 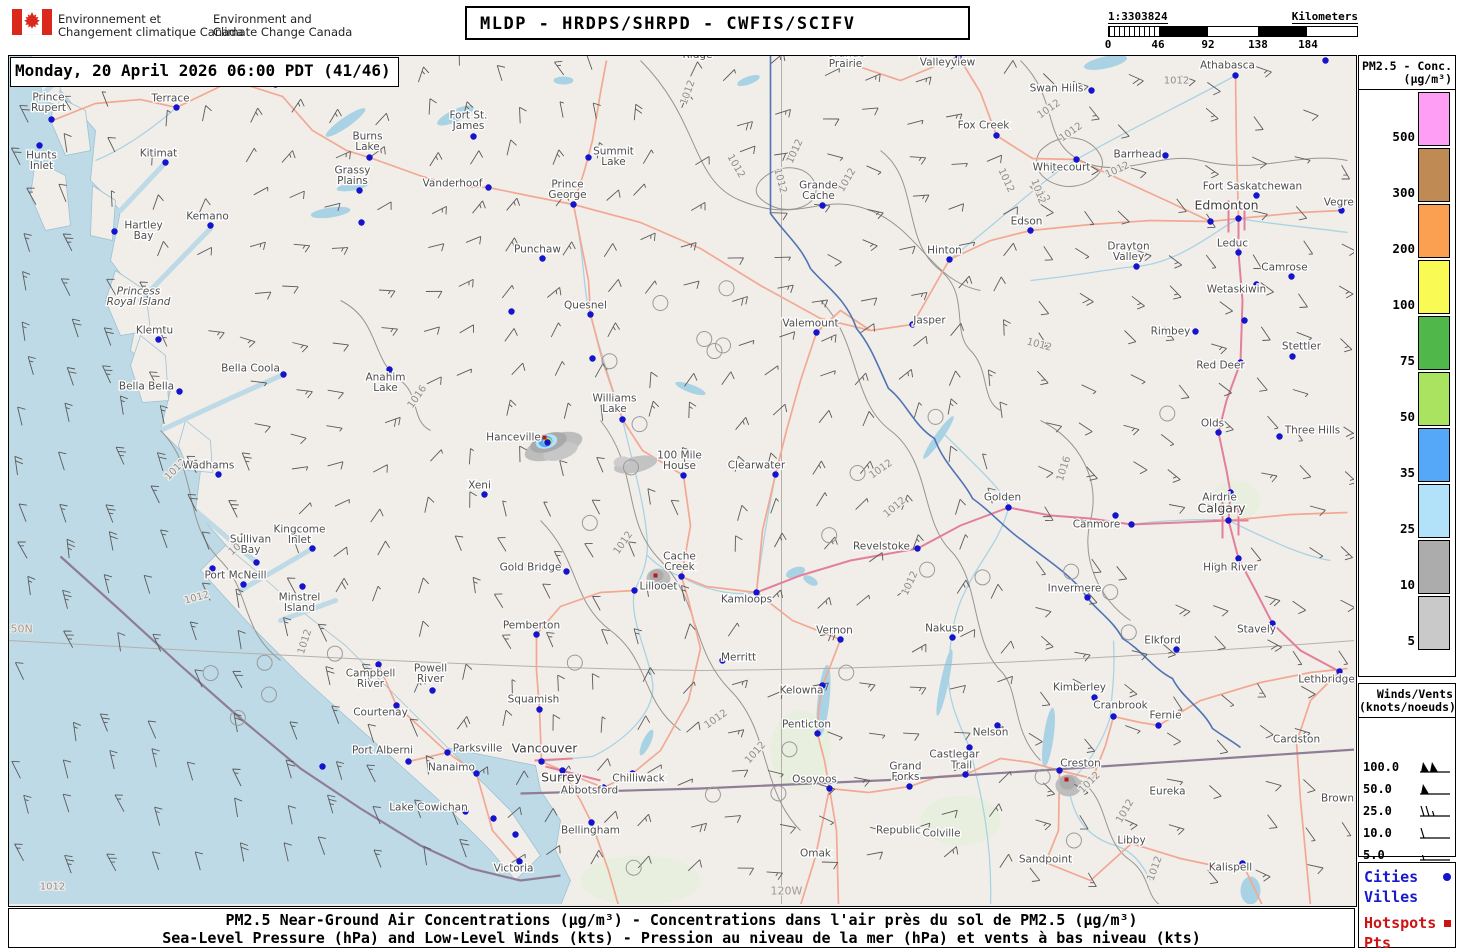 What do you see at coordinates (1079, 688) in the screenshot?
I see `city-label: Kimberley` at bounding box center [1079, 688].